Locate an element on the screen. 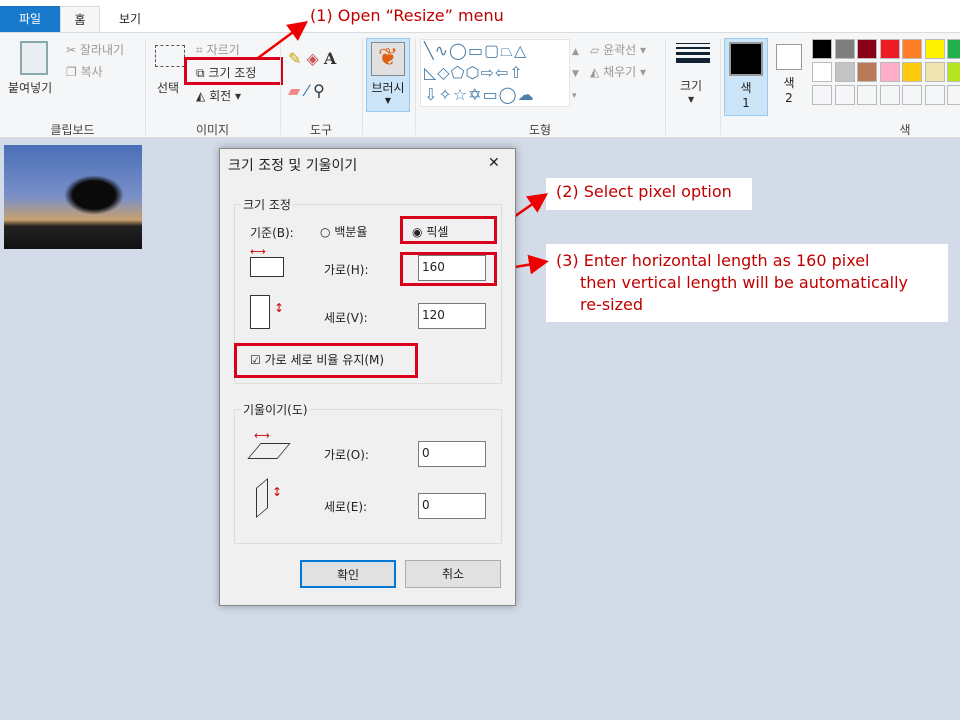 The image size is (960, 720). vertical-rect-icon is located at coordinates (260, 312).